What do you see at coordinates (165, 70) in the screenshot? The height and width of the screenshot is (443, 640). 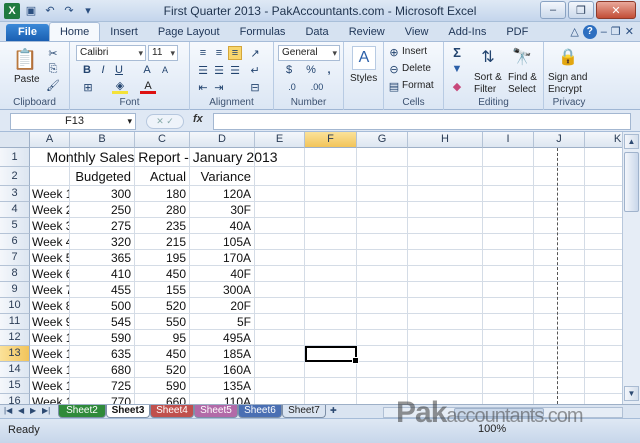 I see `shrink-font-button: A` at bounding box center [165, 70].